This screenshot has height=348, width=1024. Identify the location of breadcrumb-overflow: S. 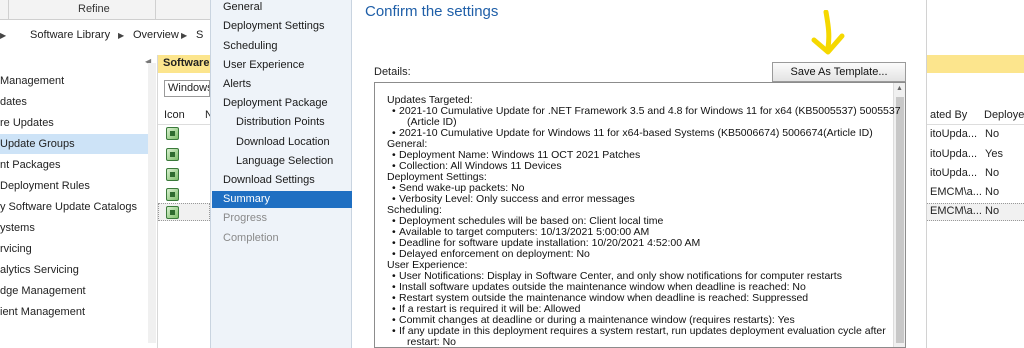
(199, 35).